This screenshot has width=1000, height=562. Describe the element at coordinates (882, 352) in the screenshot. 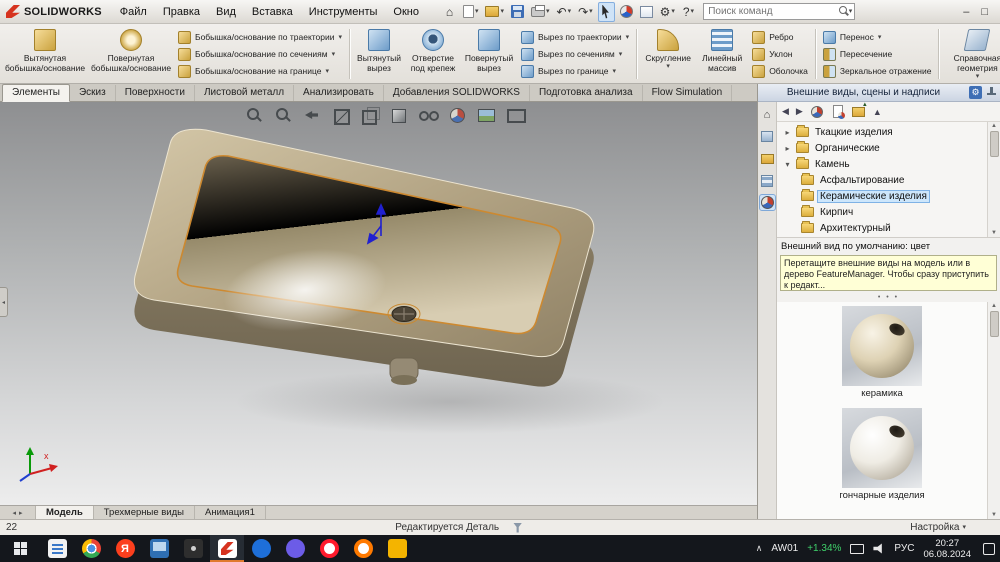

I see `thumbnail-ceramic: керамика` at that location.